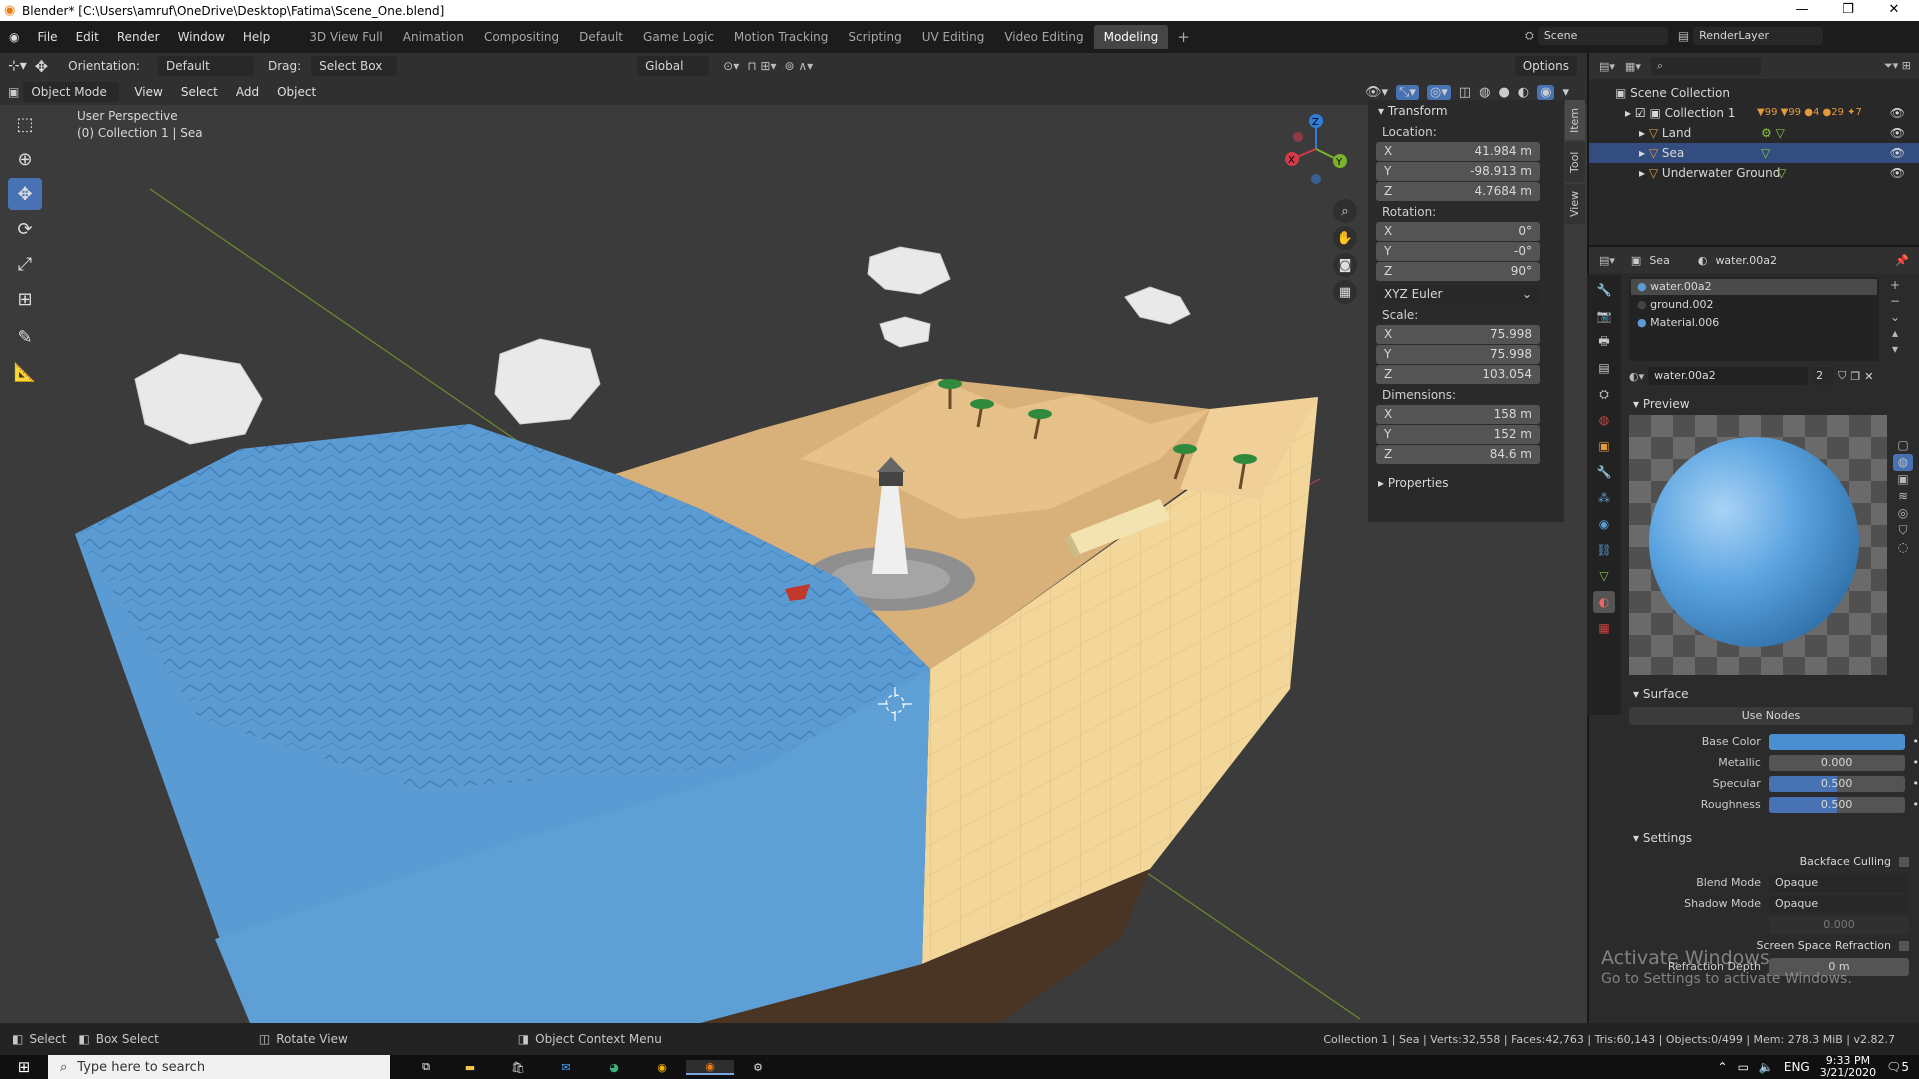 This screenshot has height=1079, width=1919. What do you see at coordinates (662, 1067) in the screenshot?
I see `chrome-icon: ◉` at bounding box center [662, 1067].